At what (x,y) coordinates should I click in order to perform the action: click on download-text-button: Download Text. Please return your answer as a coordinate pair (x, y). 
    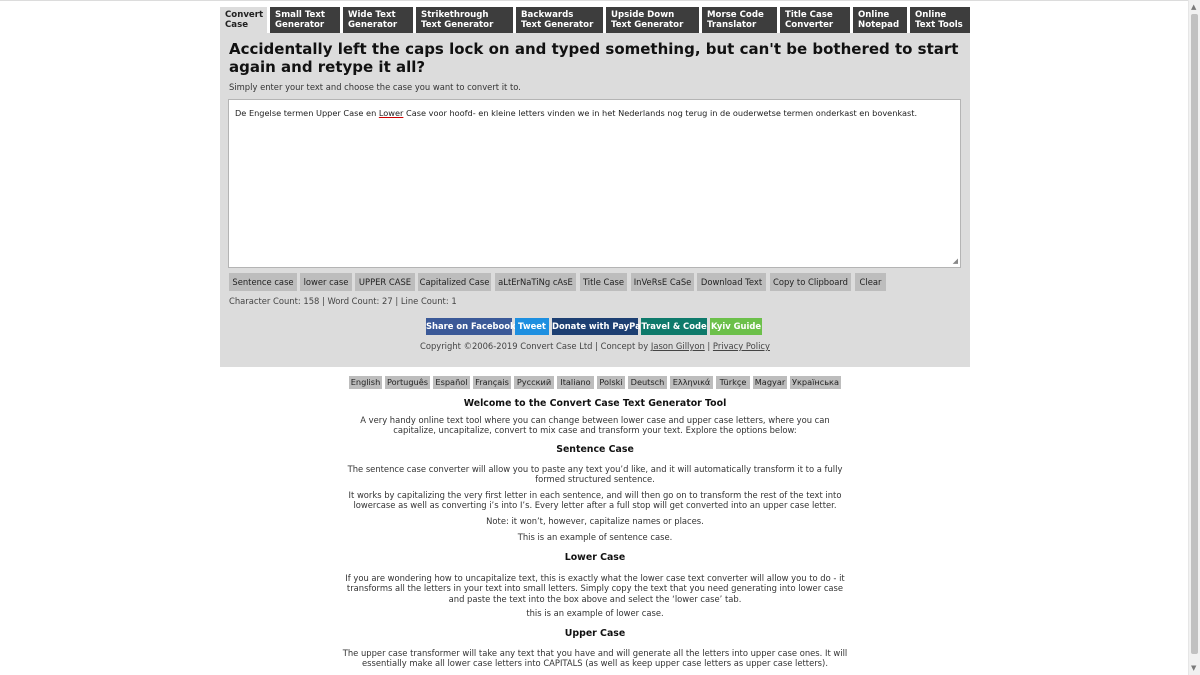
    Looking at the image, I should click on (731, 282).